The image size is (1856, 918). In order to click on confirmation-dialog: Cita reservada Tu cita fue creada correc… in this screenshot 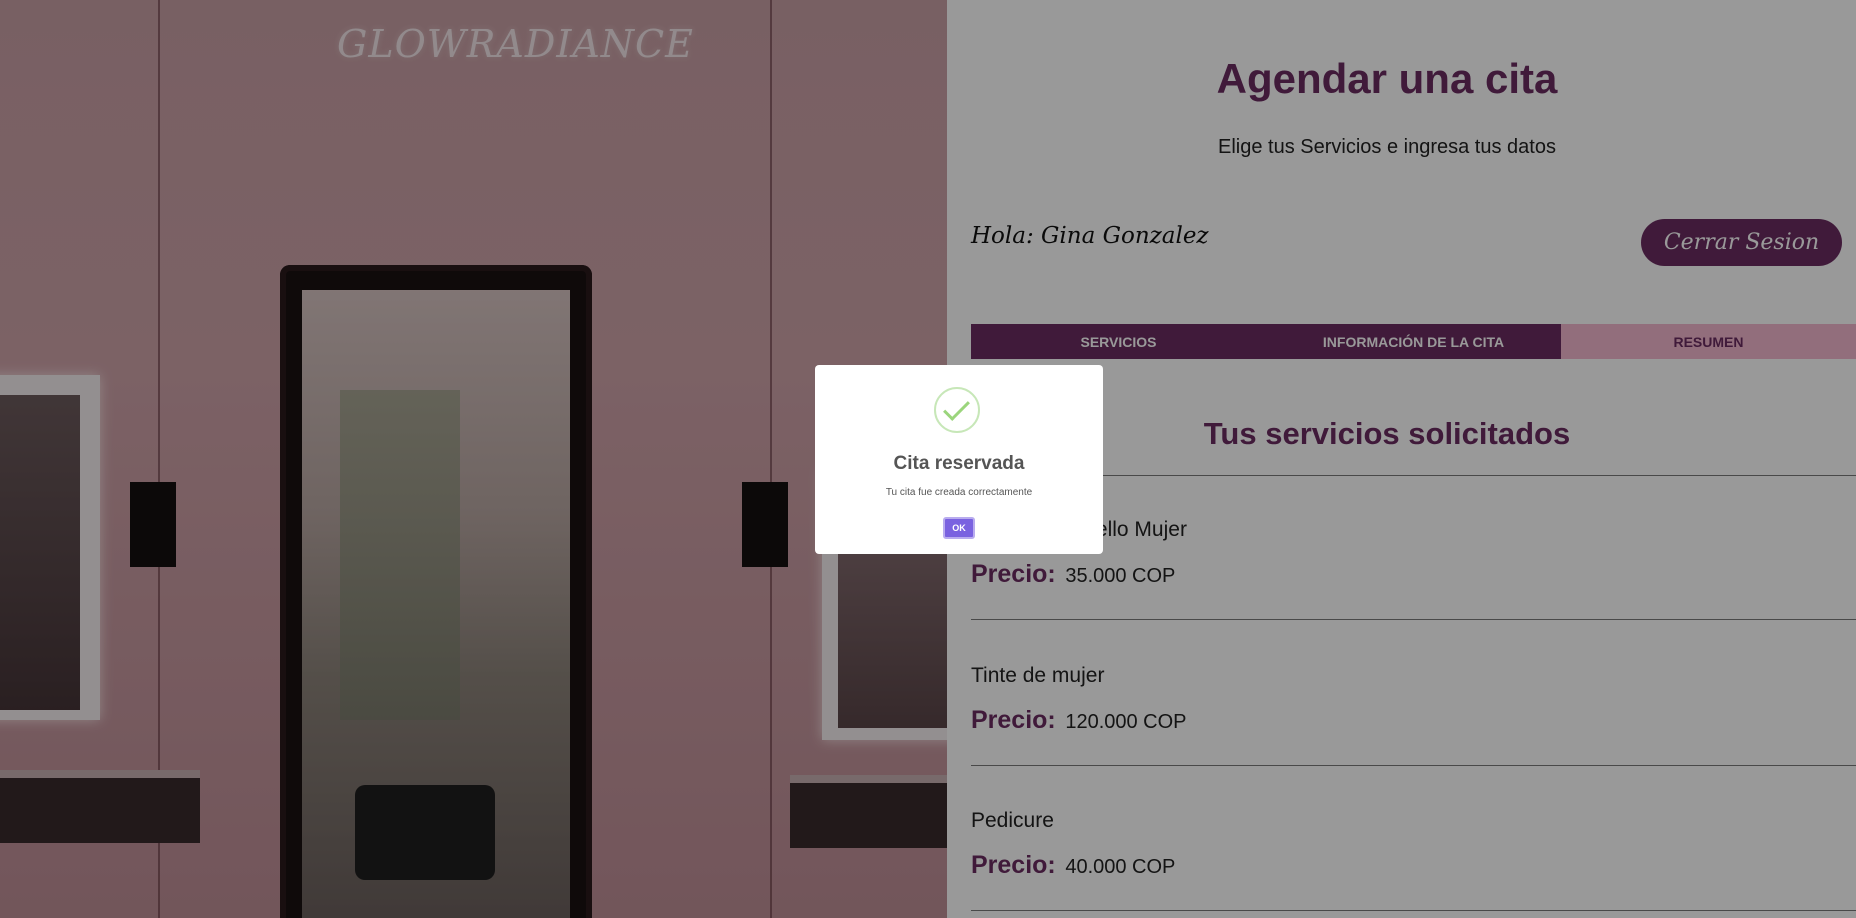, I will do `click(959, 459)`.